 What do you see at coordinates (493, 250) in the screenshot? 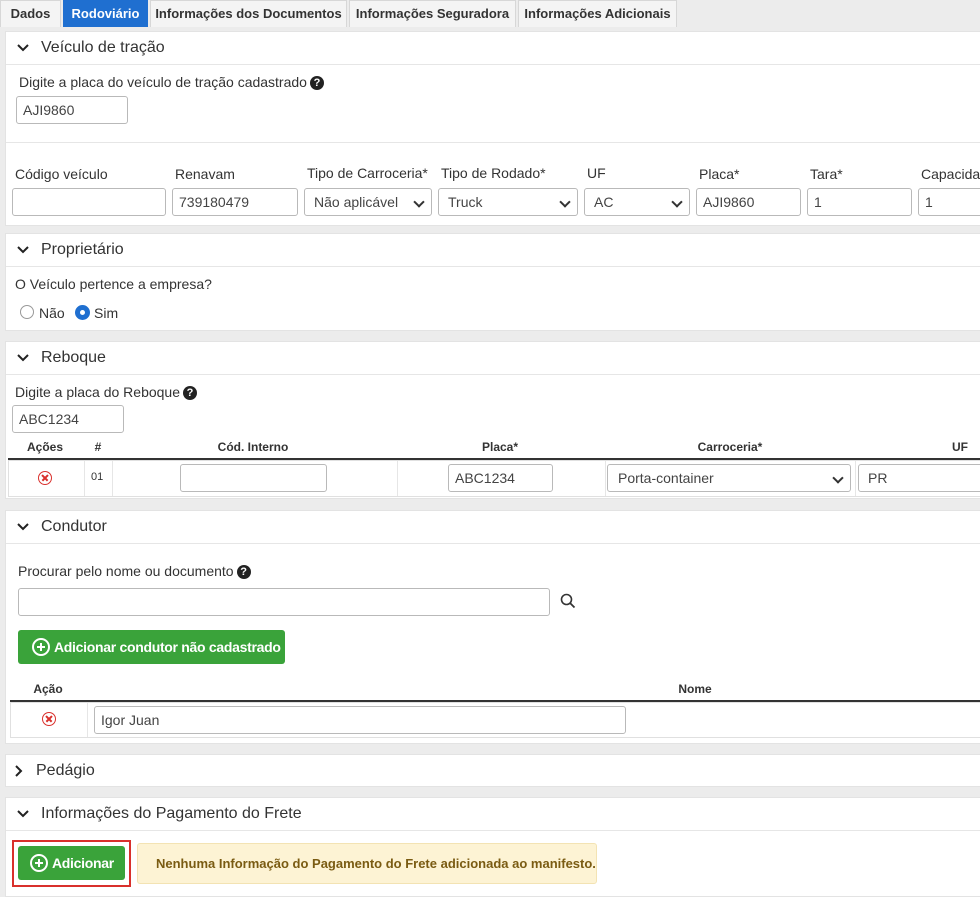
I see `panel-header: Proprietário` at bounding box center [493, 250].